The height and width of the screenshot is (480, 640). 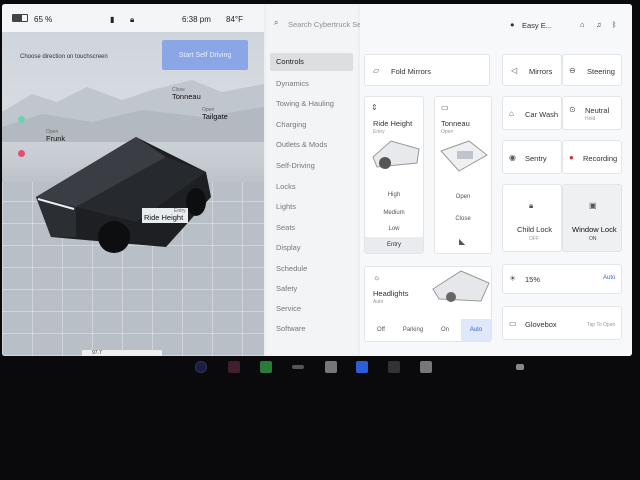 I want to click on steering-button: ⊖ Steering, so click(x=592, y=70).